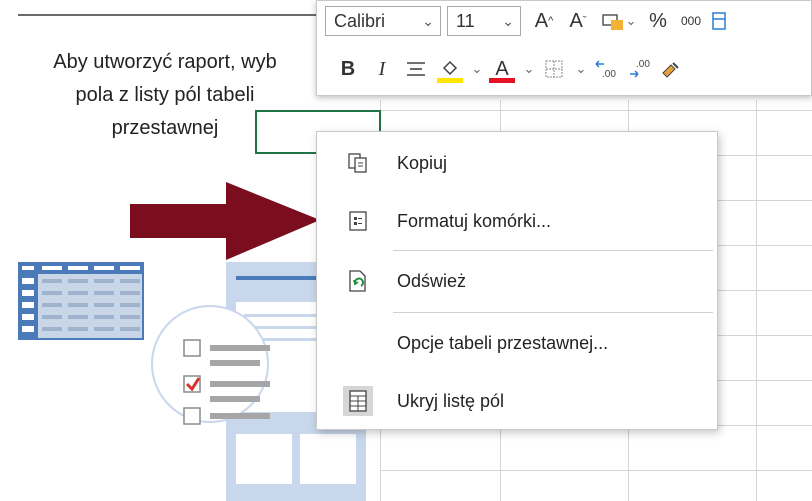 Image resolution: width=812 pixels, height=501 pixels. What do you see at coordinates (168, 15) in the screenshot?
I see `ribbon-divider` at bounding box center [168, 15].